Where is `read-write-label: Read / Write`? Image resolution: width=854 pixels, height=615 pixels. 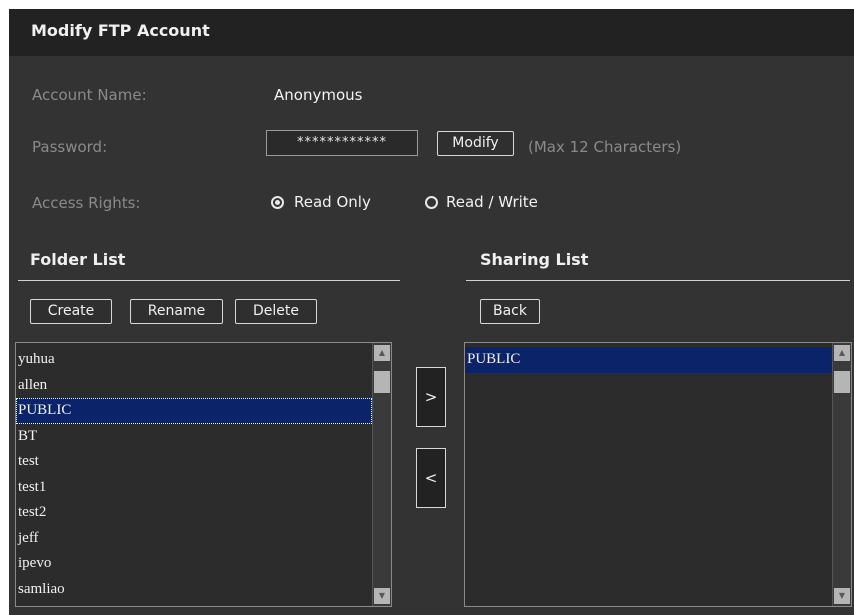
read-write-label: Read / Write is located at coordinates (492, 202).